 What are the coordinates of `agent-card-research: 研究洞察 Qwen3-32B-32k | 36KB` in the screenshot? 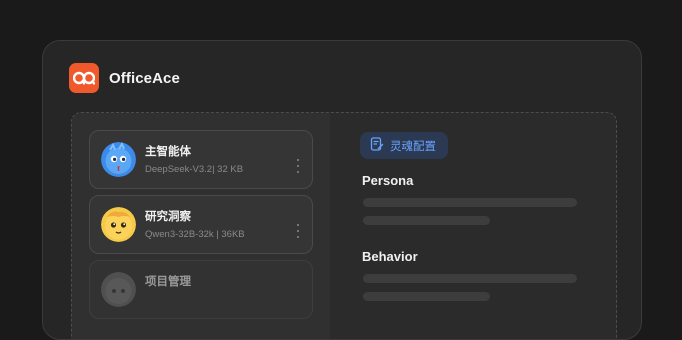 It's located at (201, 224).